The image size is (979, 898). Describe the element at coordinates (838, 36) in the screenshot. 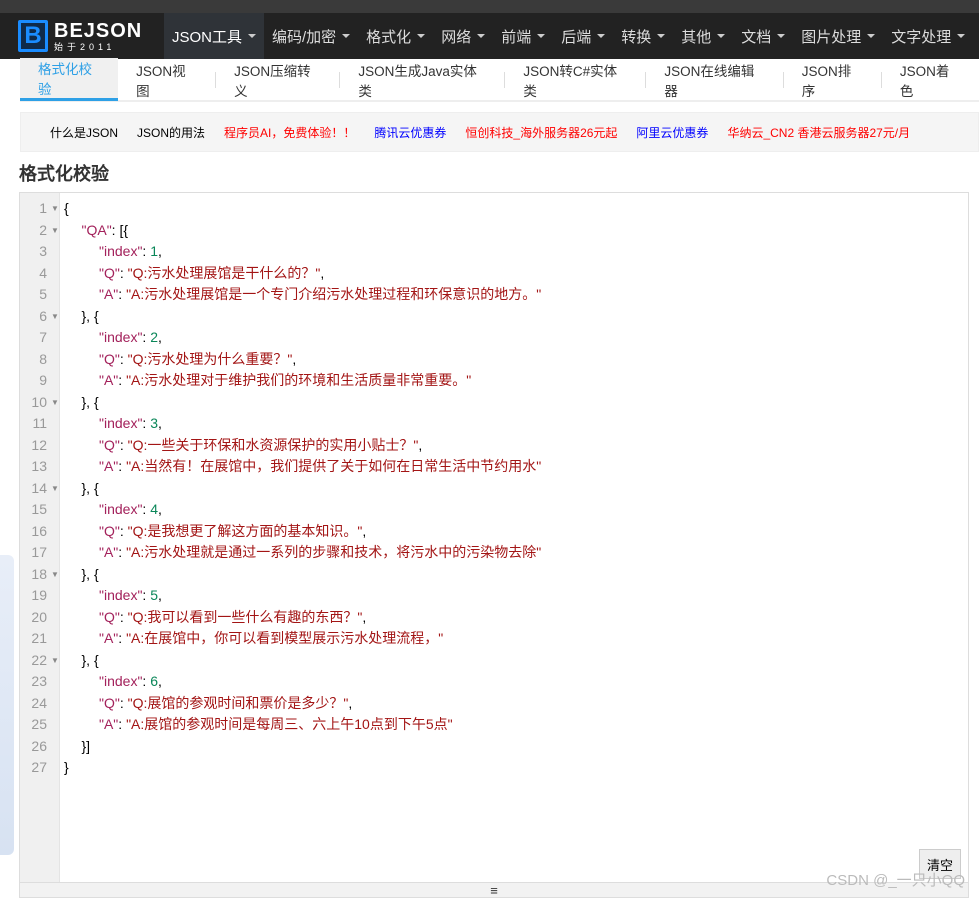

I see `nav-item: 图片处理` at that location.